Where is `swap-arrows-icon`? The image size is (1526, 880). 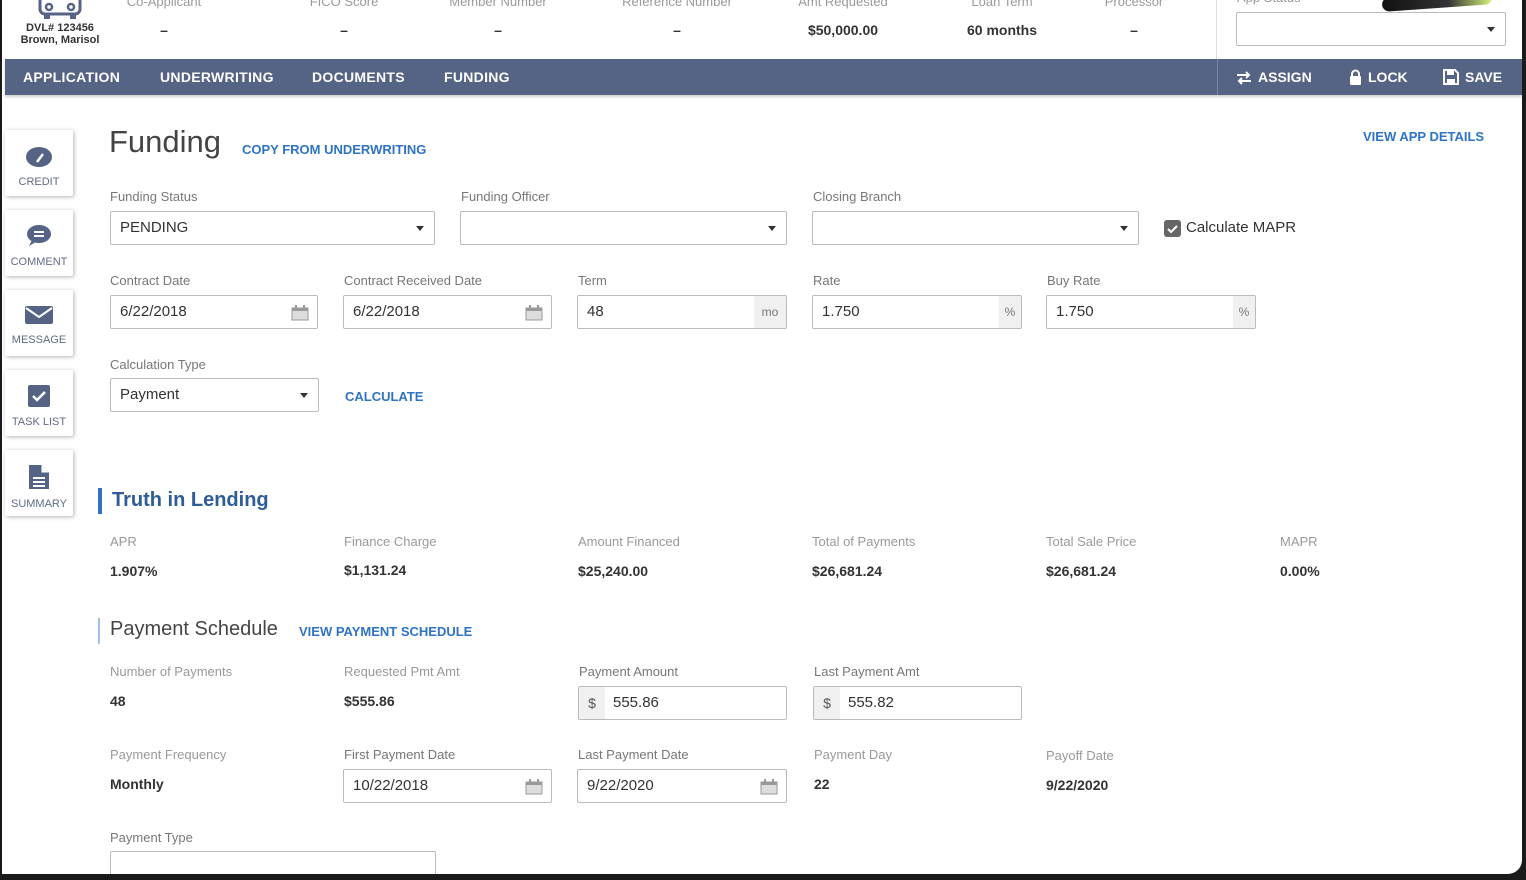
swap-arrows-icon is located at coordinates (1244, 78).